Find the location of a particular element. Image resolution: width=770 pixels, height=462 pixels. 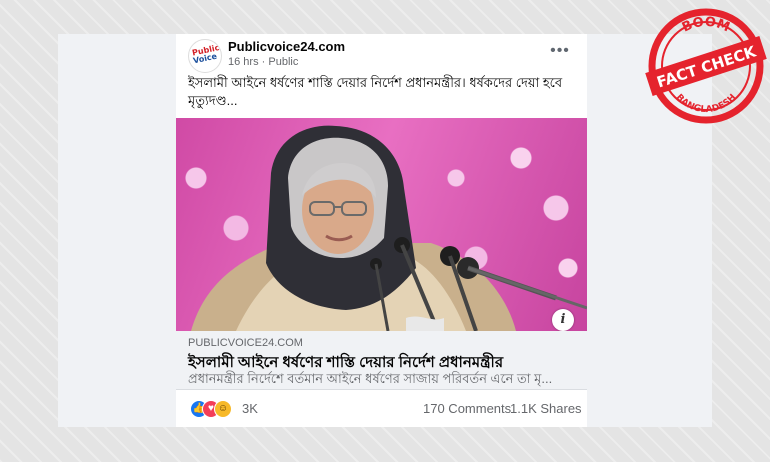

engagement-bar: 👍 ♥ ☺ 3K 170 Comments 1.1K Shares is located at coordinates (381, 408).